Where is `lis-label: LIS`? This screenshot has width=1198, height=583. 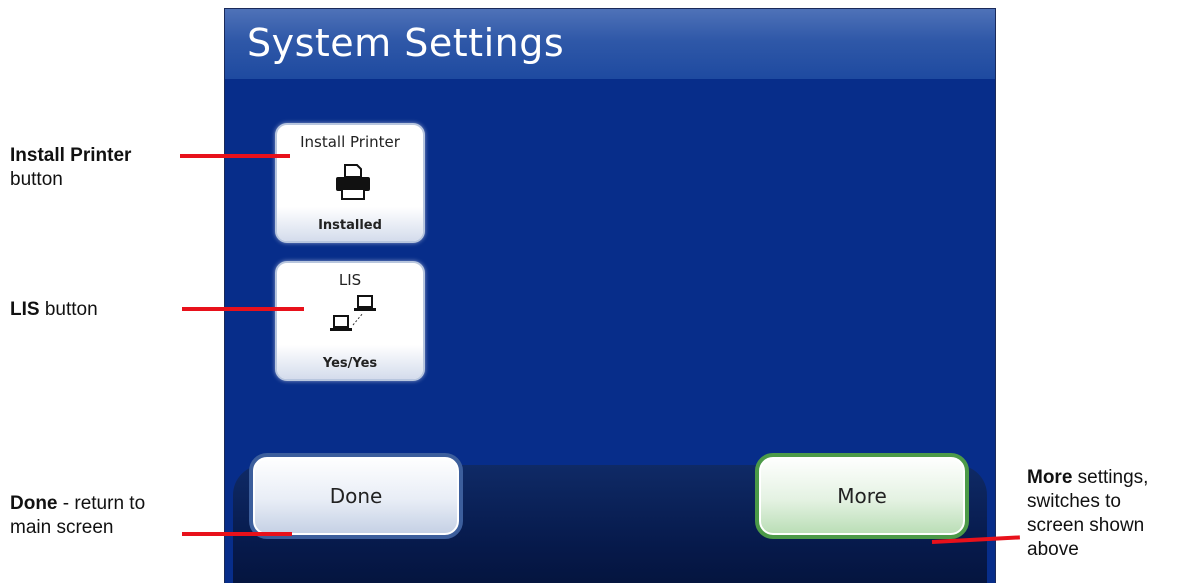
lis-label: LIS is located at coordinates (350, 280).